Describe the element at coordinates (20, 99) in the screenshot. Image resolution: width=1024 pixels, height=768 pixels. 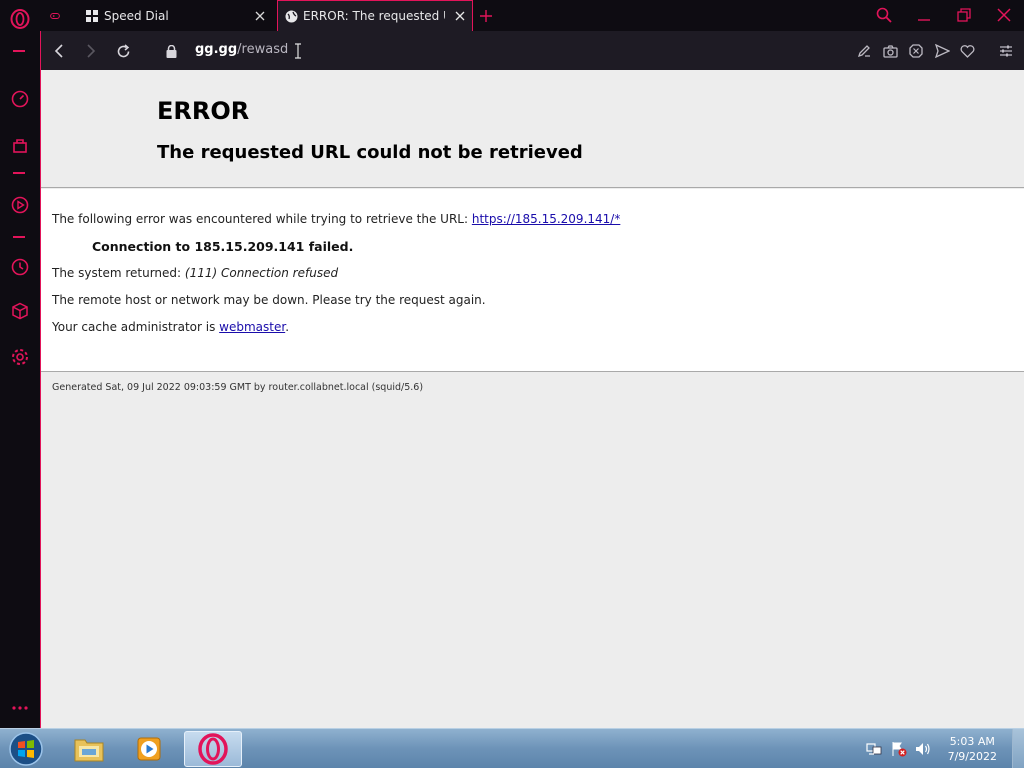
I see `speedometer-icon` at that location.